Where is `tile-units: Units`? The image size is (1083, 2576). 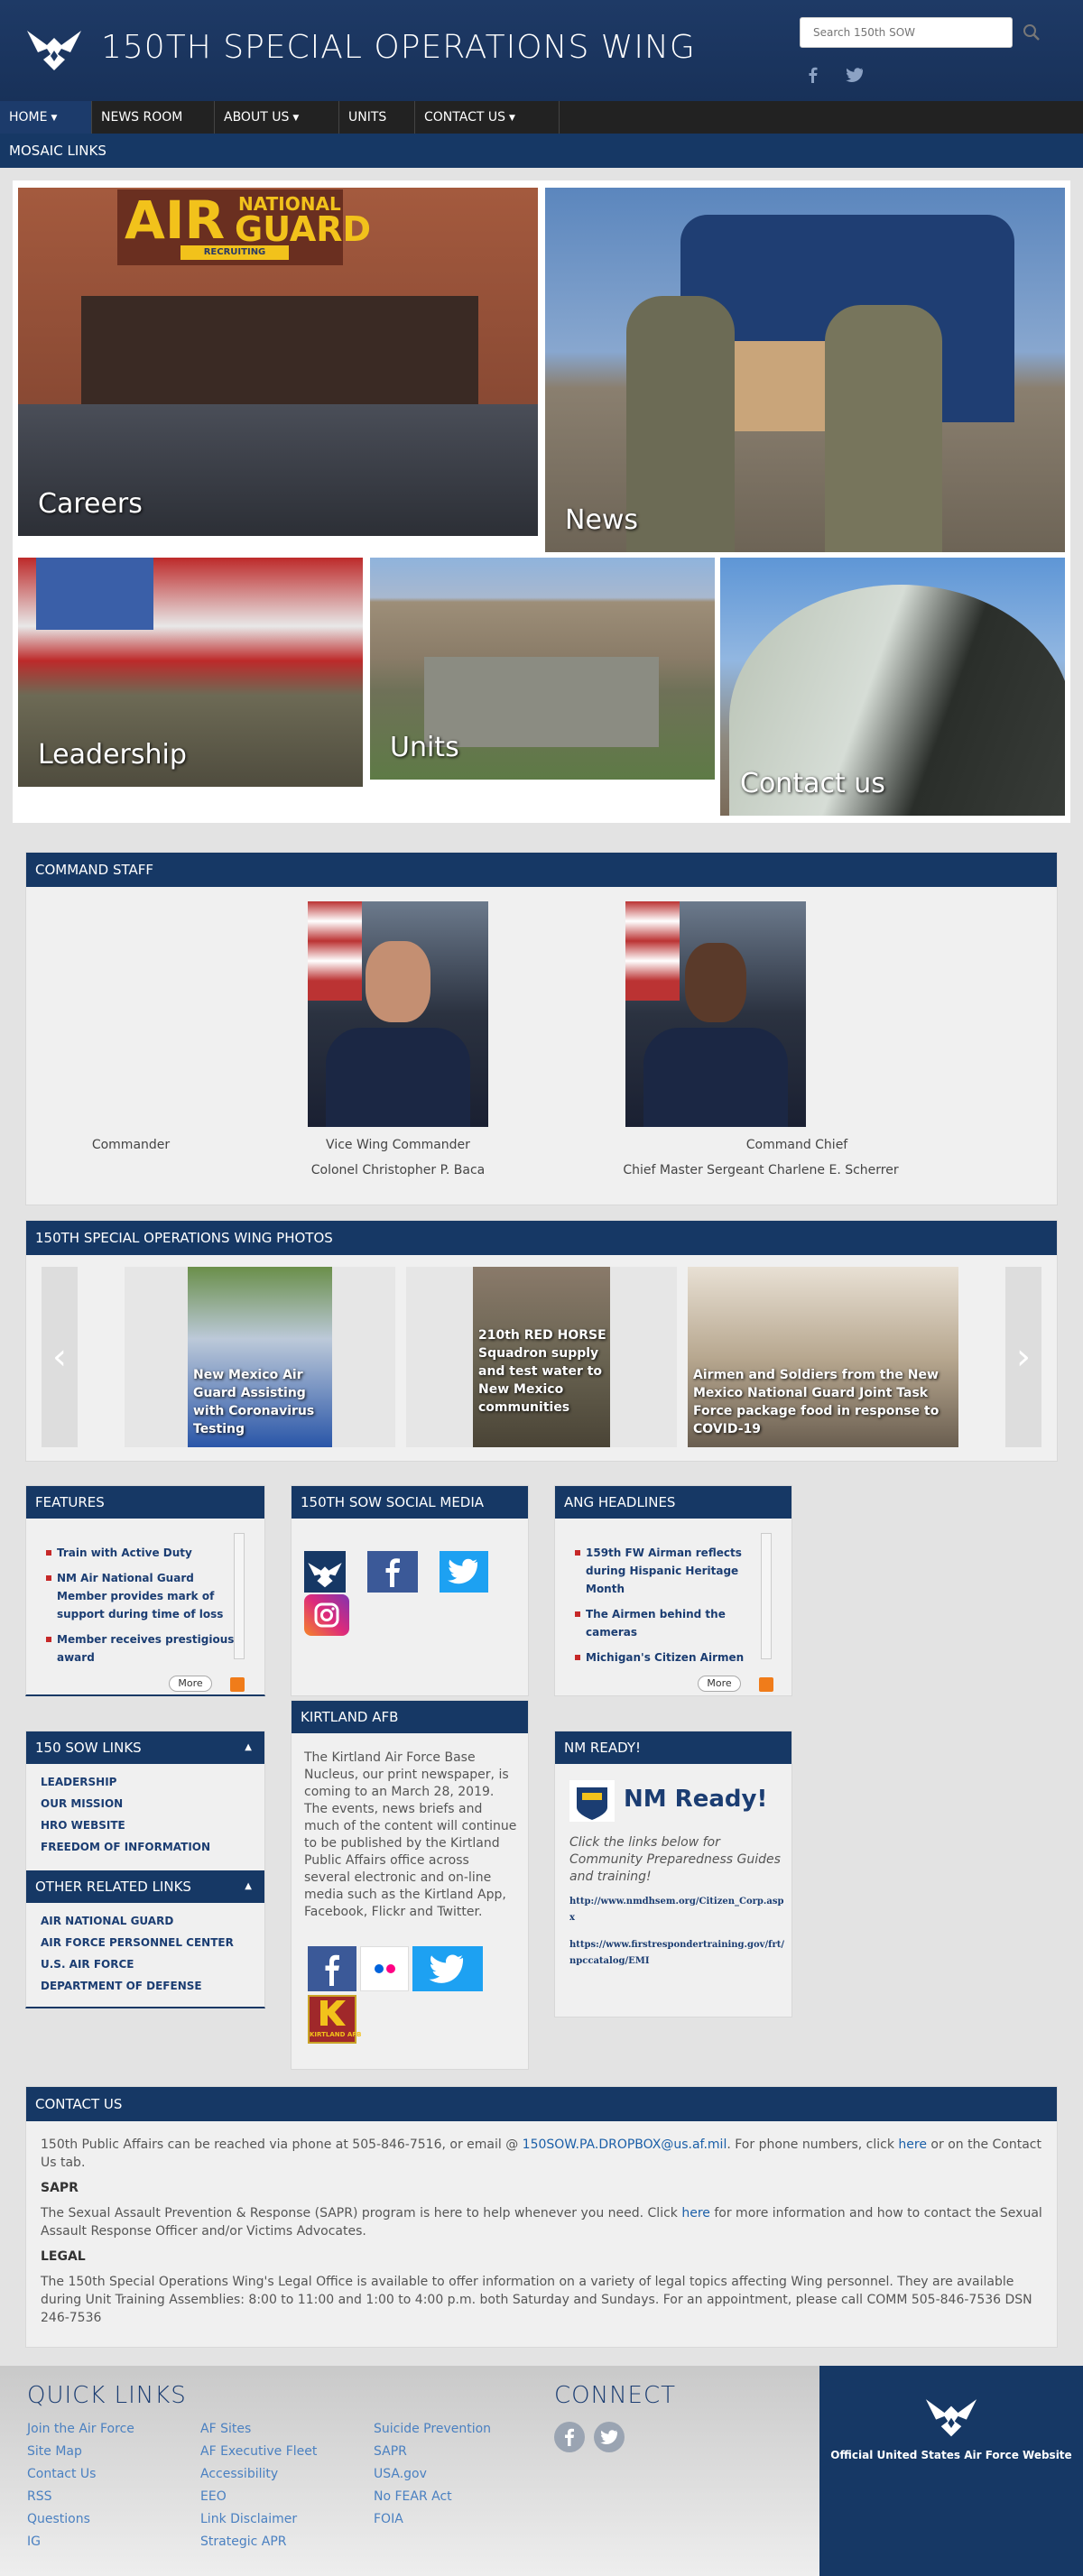 tile-units: Units is located at coordinates (543, 669).